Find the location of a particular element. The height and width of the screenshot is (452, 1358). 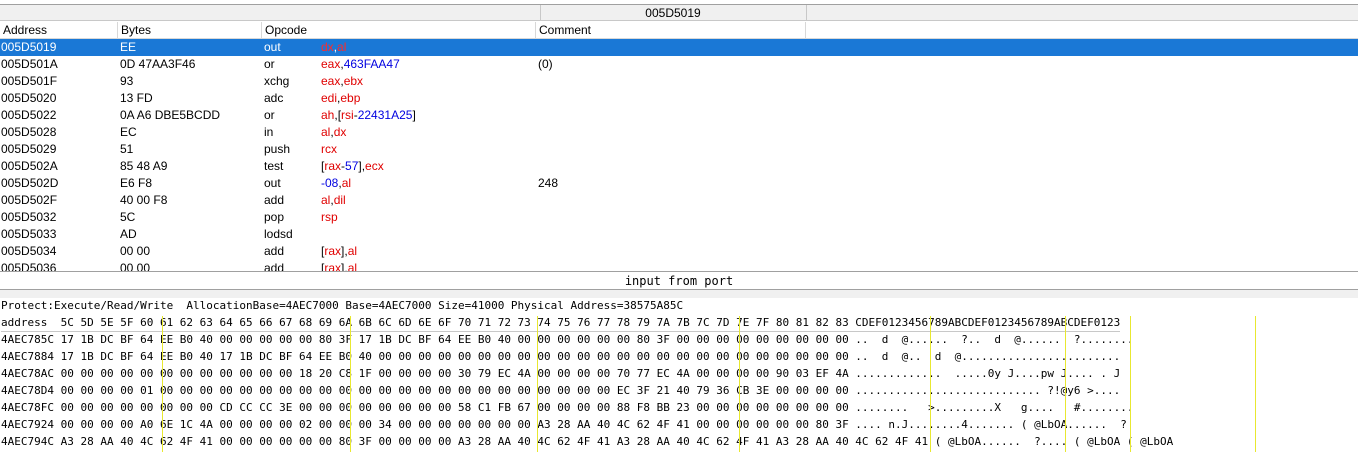

row-operands: [rax-57],ecx is located at coordinates (352, 166).